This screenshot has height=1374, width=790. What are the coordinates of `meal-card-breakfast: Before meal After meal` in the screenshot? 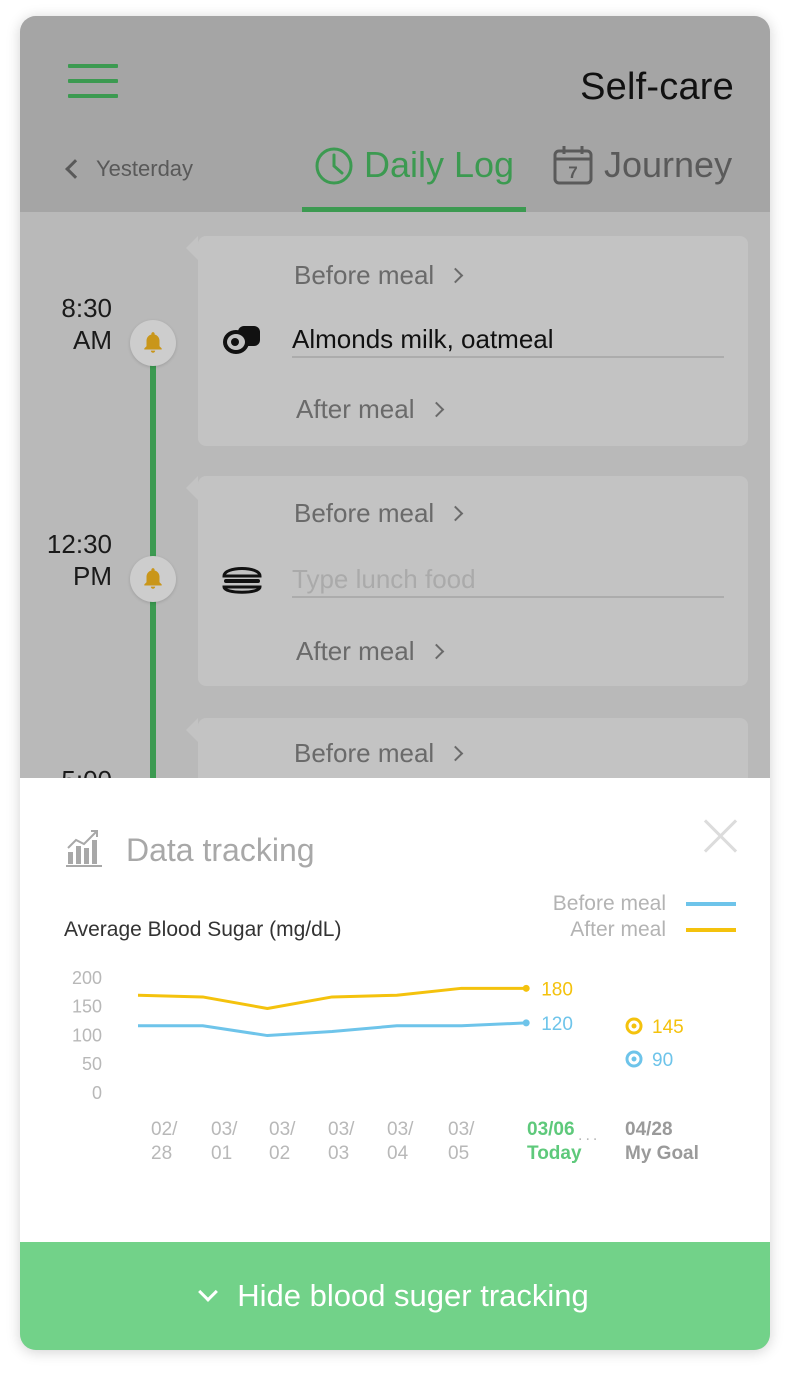 It's located at (467, 341).